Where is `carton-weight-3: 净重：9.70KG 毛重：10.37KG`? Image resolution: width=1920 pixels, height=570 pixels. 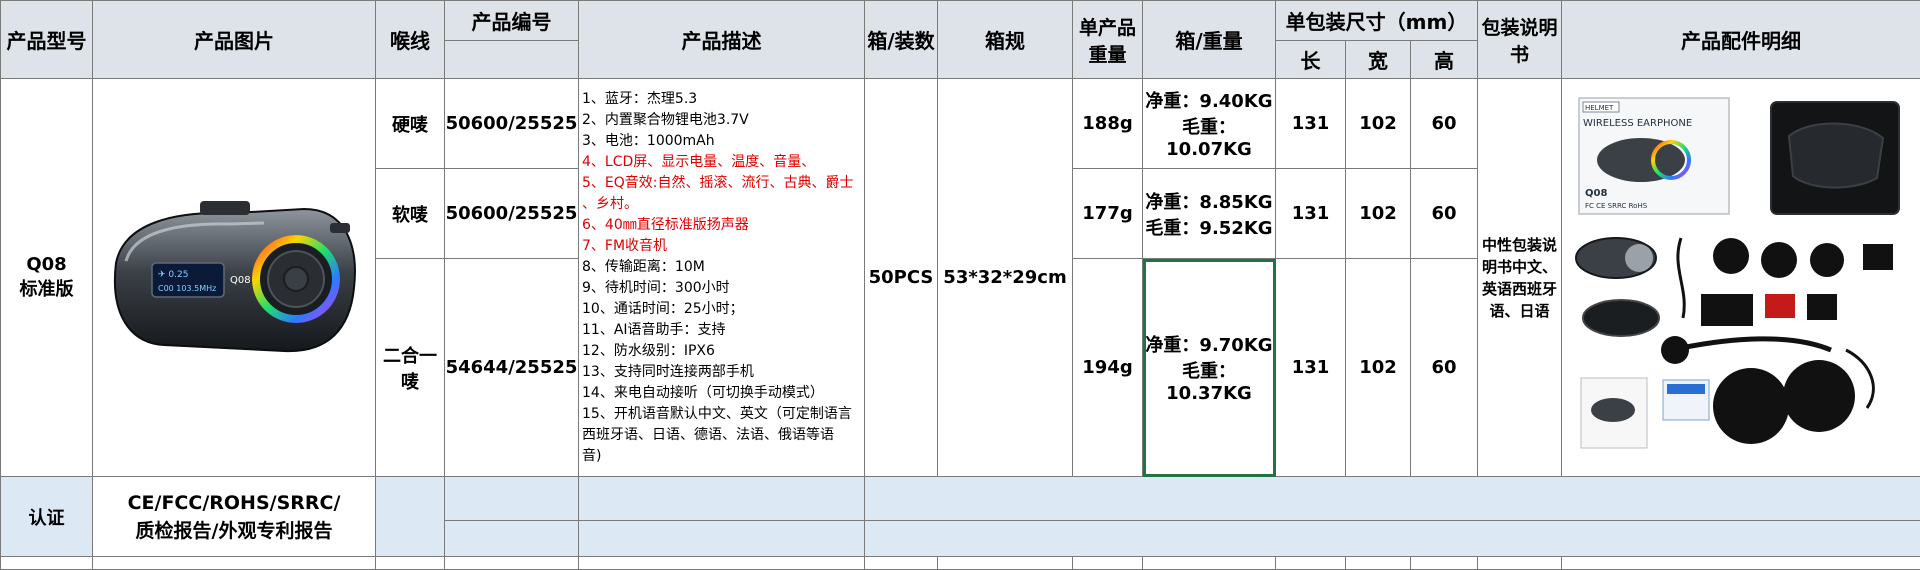
carton-weight-3: 净重：9.70KG 毛重：10.37KG is located at coordinates (1209, 368).